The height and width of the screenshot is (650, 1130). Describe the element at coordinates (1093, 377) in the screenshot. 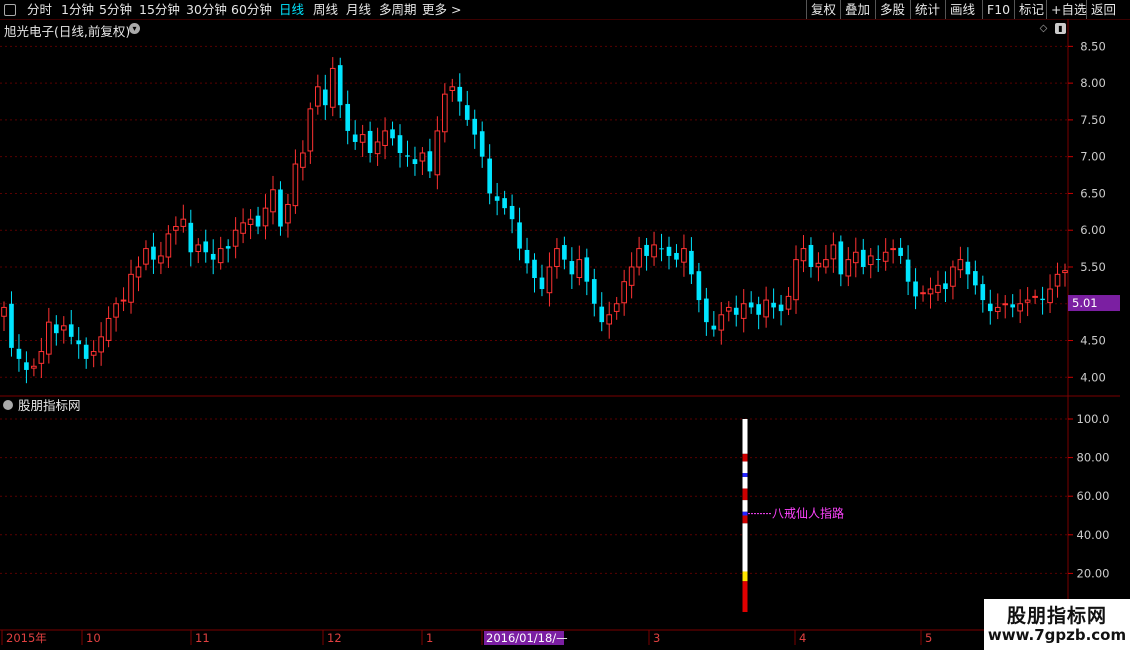

I see `price-tick-label: 4.00` at that location.